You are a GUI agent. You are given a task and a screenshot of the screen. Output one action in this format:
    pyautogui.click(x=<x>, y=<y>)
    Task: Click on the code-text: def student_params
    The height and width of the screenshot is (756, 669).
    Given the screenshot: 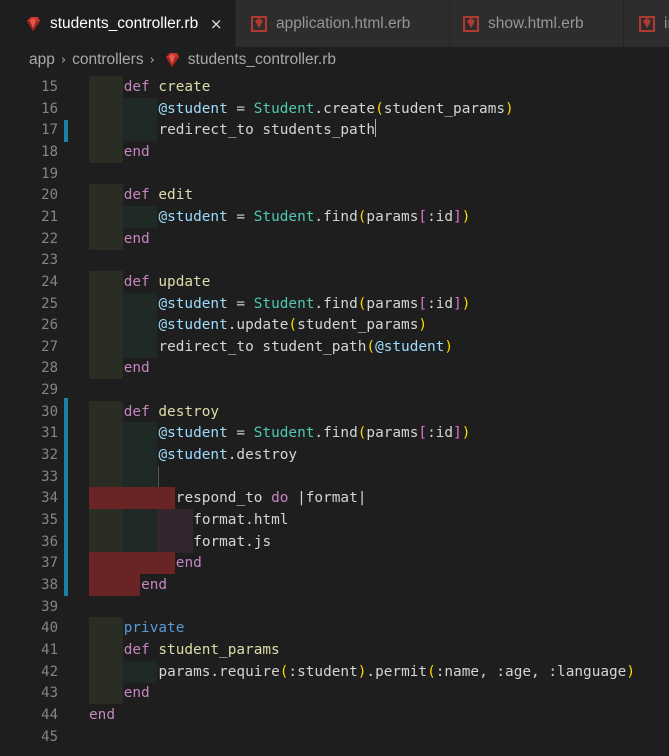 What is the action you would take?
    pyautogui.click(x=201, y=649)
    